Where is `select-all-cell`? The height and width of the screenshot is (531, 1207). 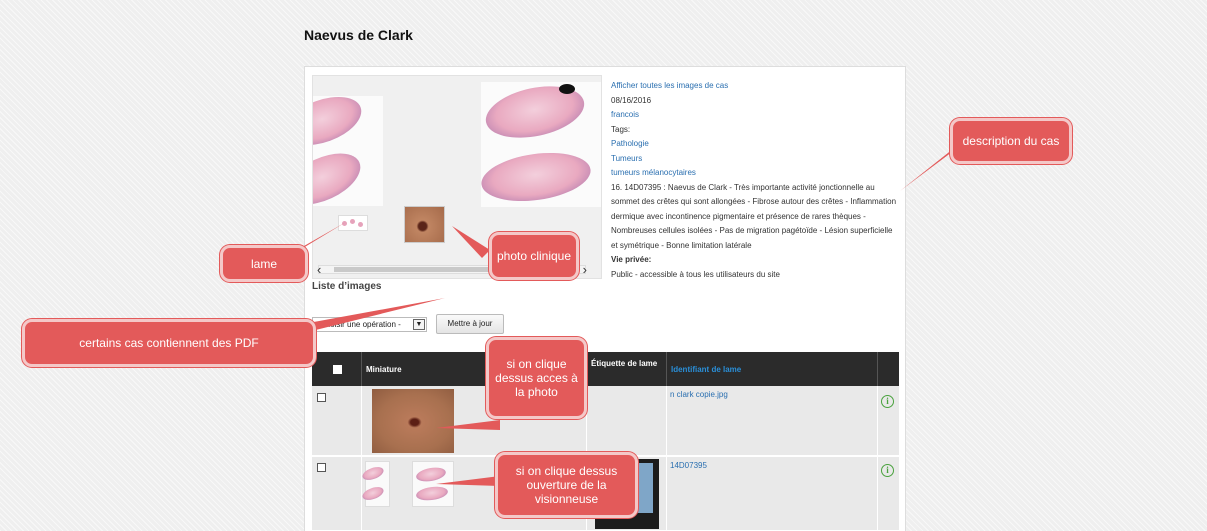 select-all-cell is located at coordinates (337, 369).